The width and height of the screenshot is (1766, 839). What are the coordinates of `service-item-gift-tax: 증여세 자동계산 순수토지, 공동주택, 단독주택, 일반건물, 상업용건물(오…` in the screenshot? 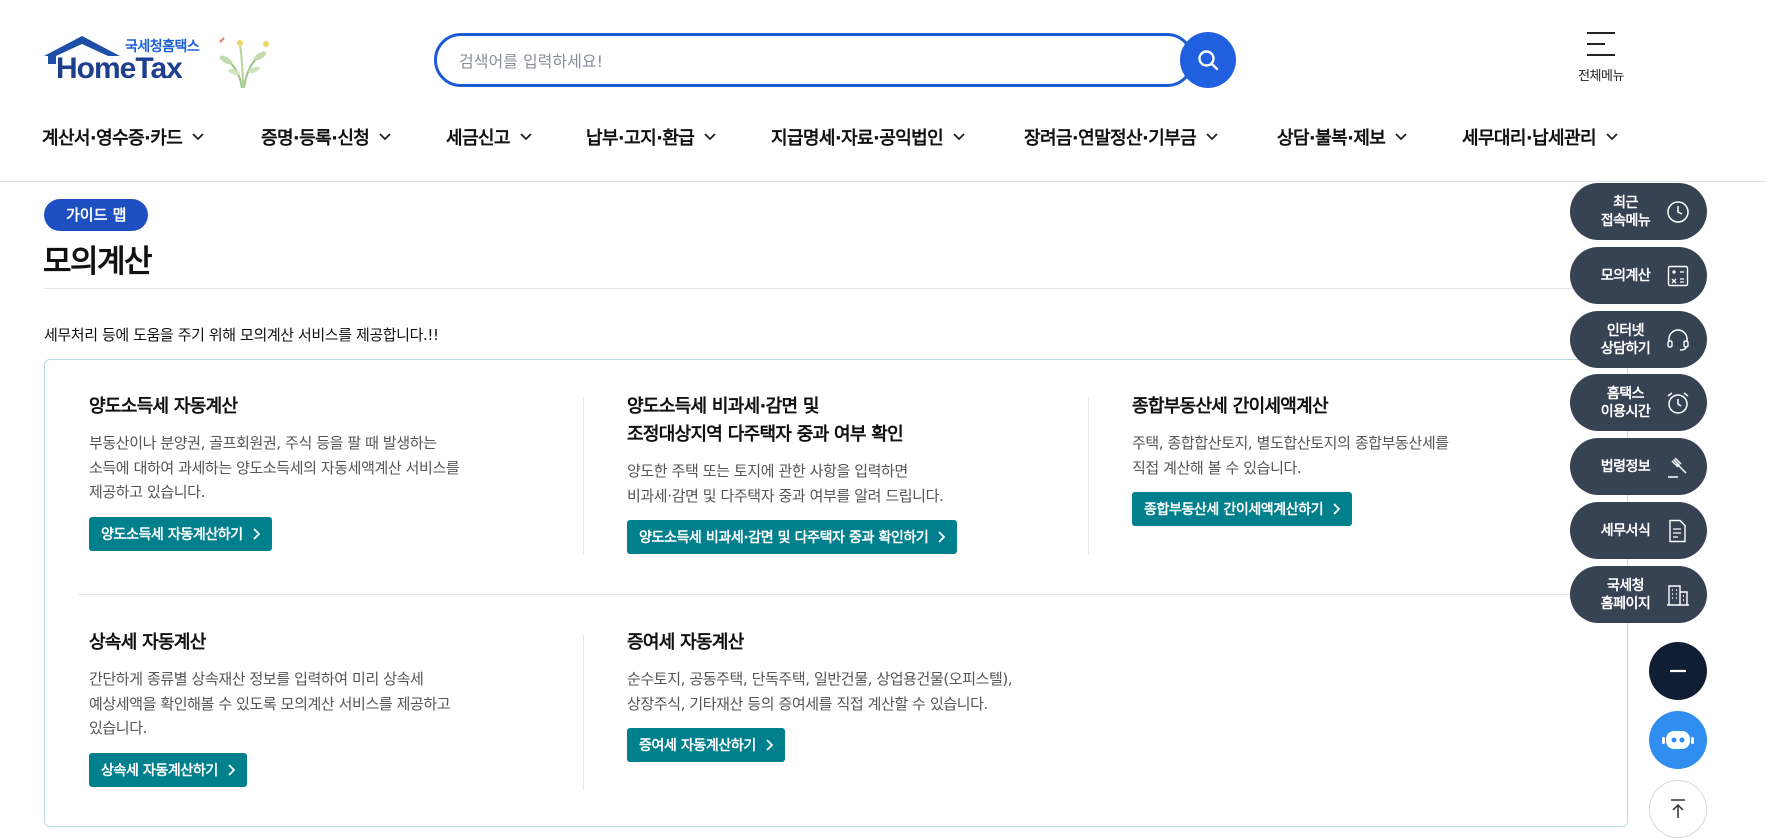 It's located at (867, 695).